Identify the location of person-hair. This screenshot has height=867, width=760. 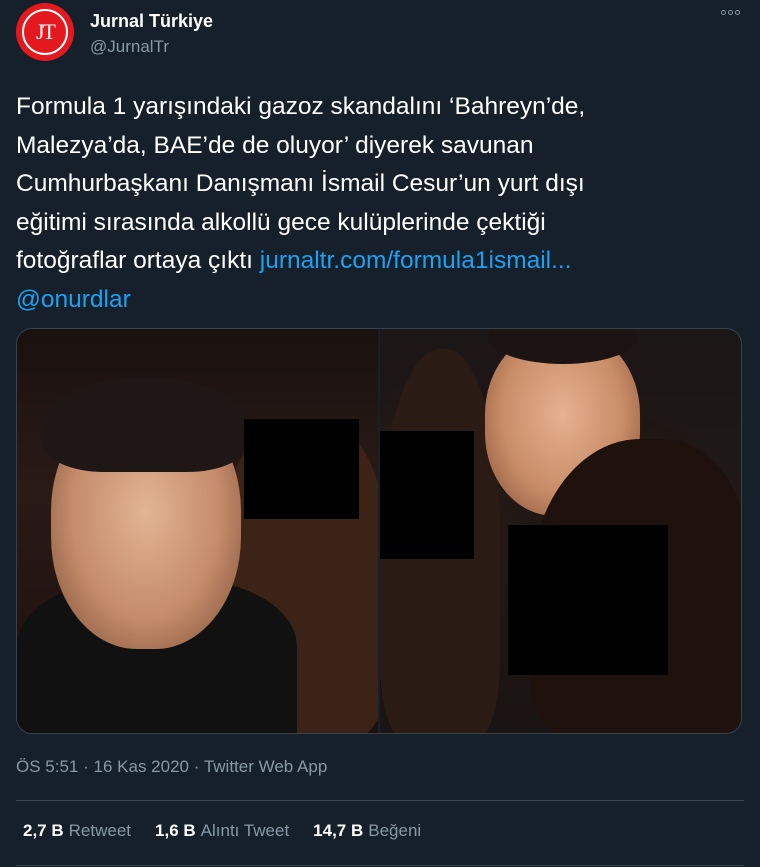
(145, 424).